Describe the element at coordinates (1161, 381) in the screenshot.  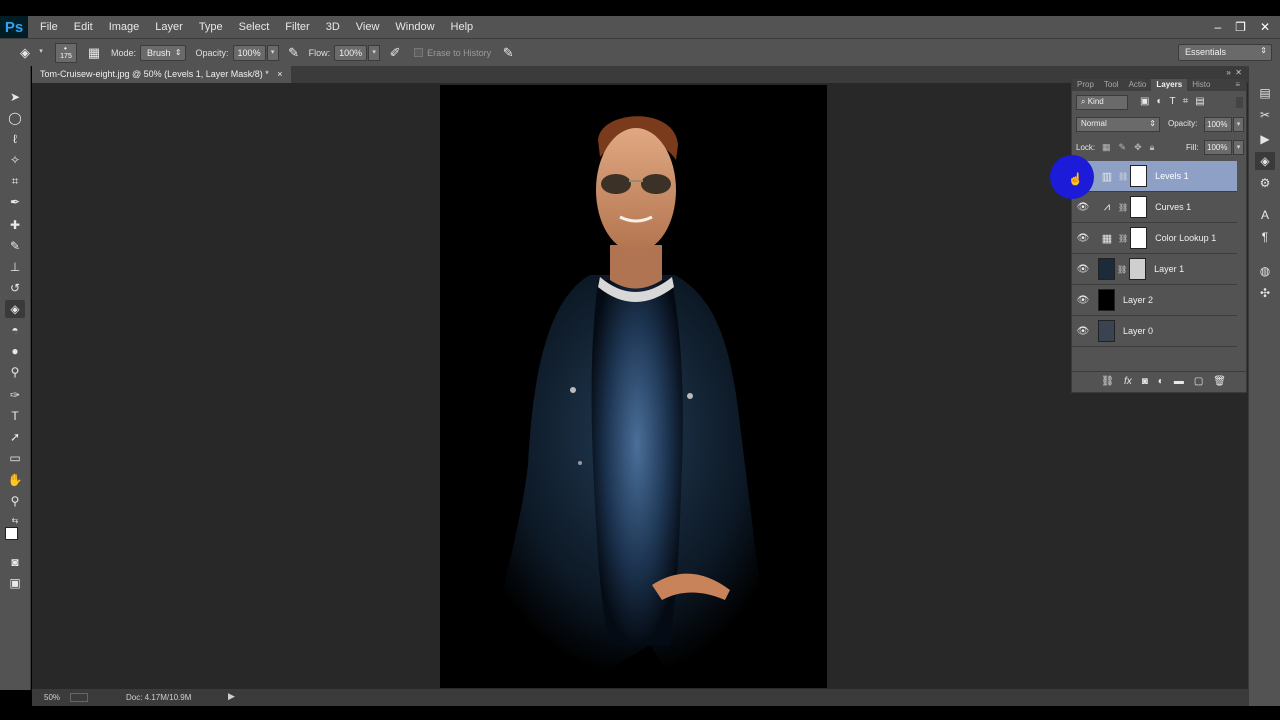
I see `new-adjustment-icon: ◐` at that location.